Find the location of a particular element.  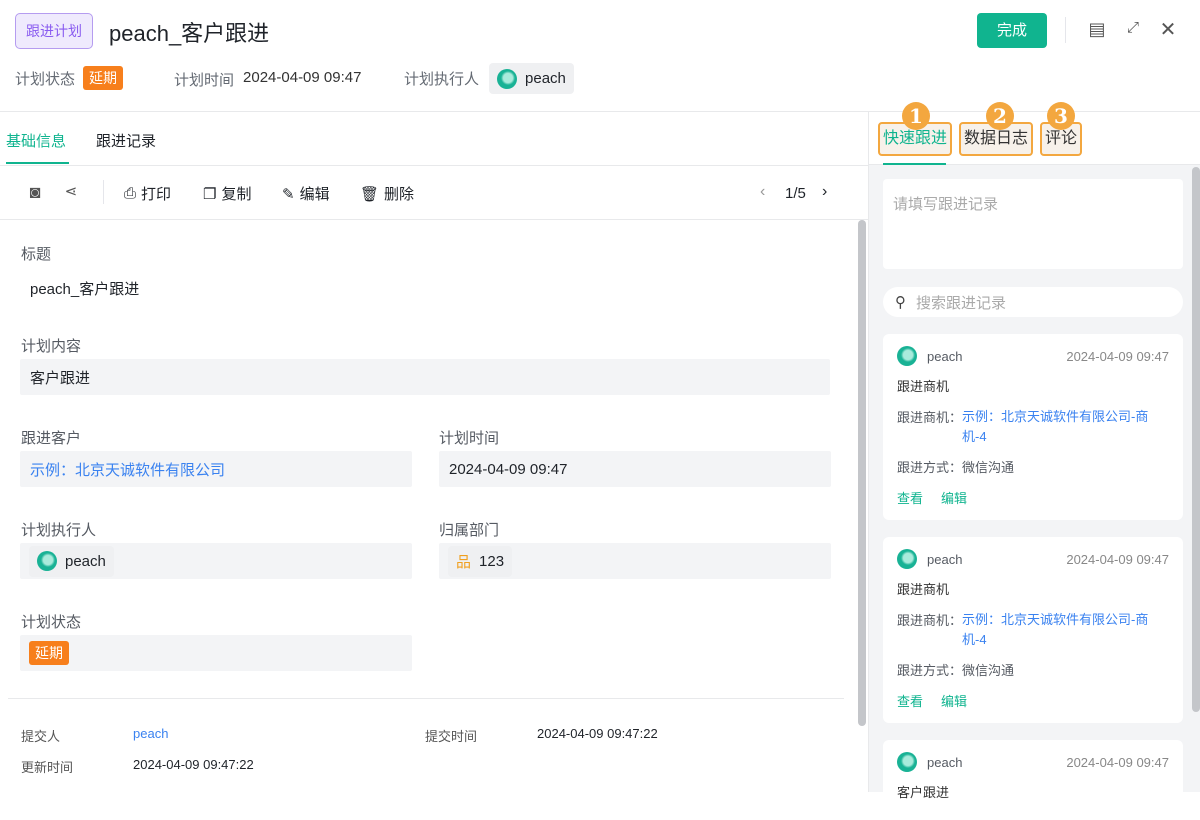

field-label: 归属部门 is located at coordinates (469, 530).